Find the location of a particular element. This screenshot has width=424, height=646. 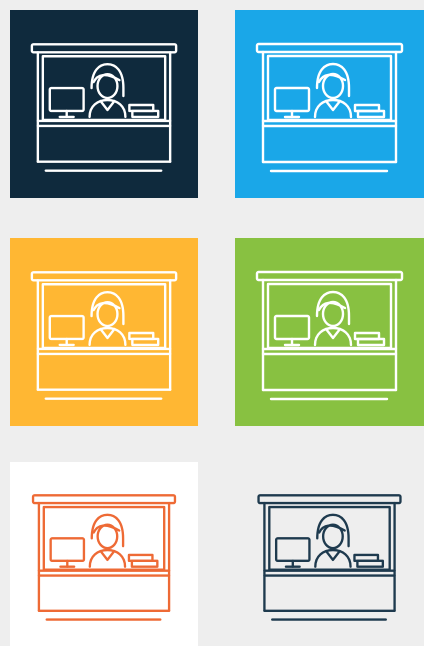

tile-dark-navy is located at coordinates (104, 104).